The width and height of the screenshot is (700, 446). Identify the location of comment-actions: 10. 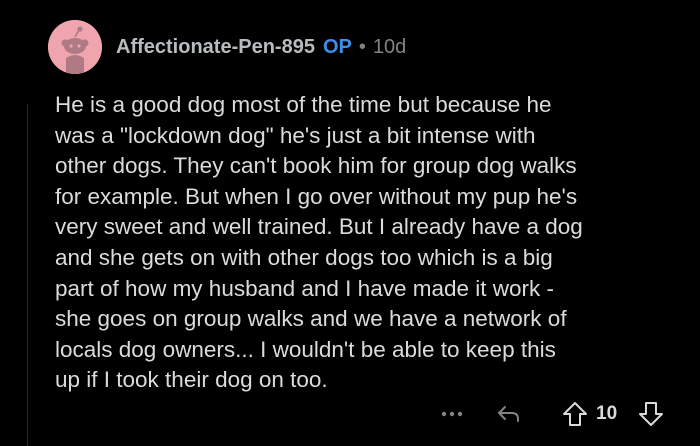
(350, 414).